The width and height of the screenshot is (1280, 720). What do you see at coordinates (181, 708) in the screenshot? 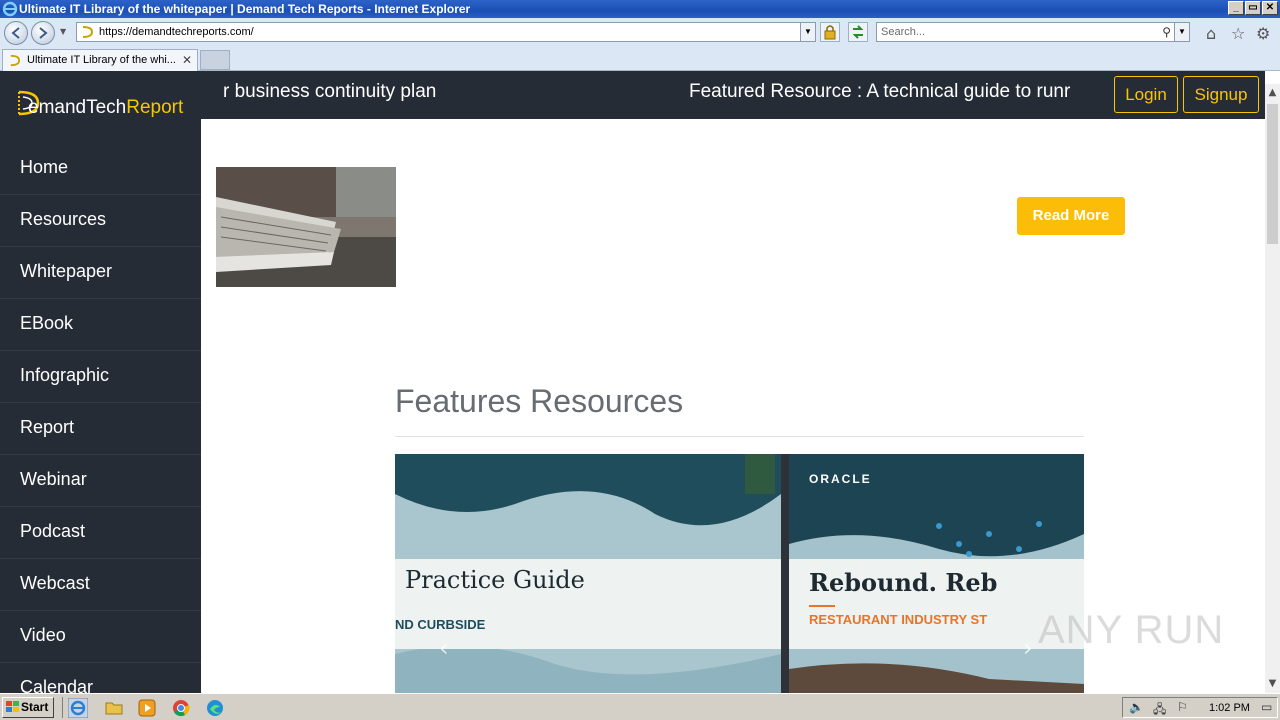
I see `chrome-icon` at bounding box center [181, 708].